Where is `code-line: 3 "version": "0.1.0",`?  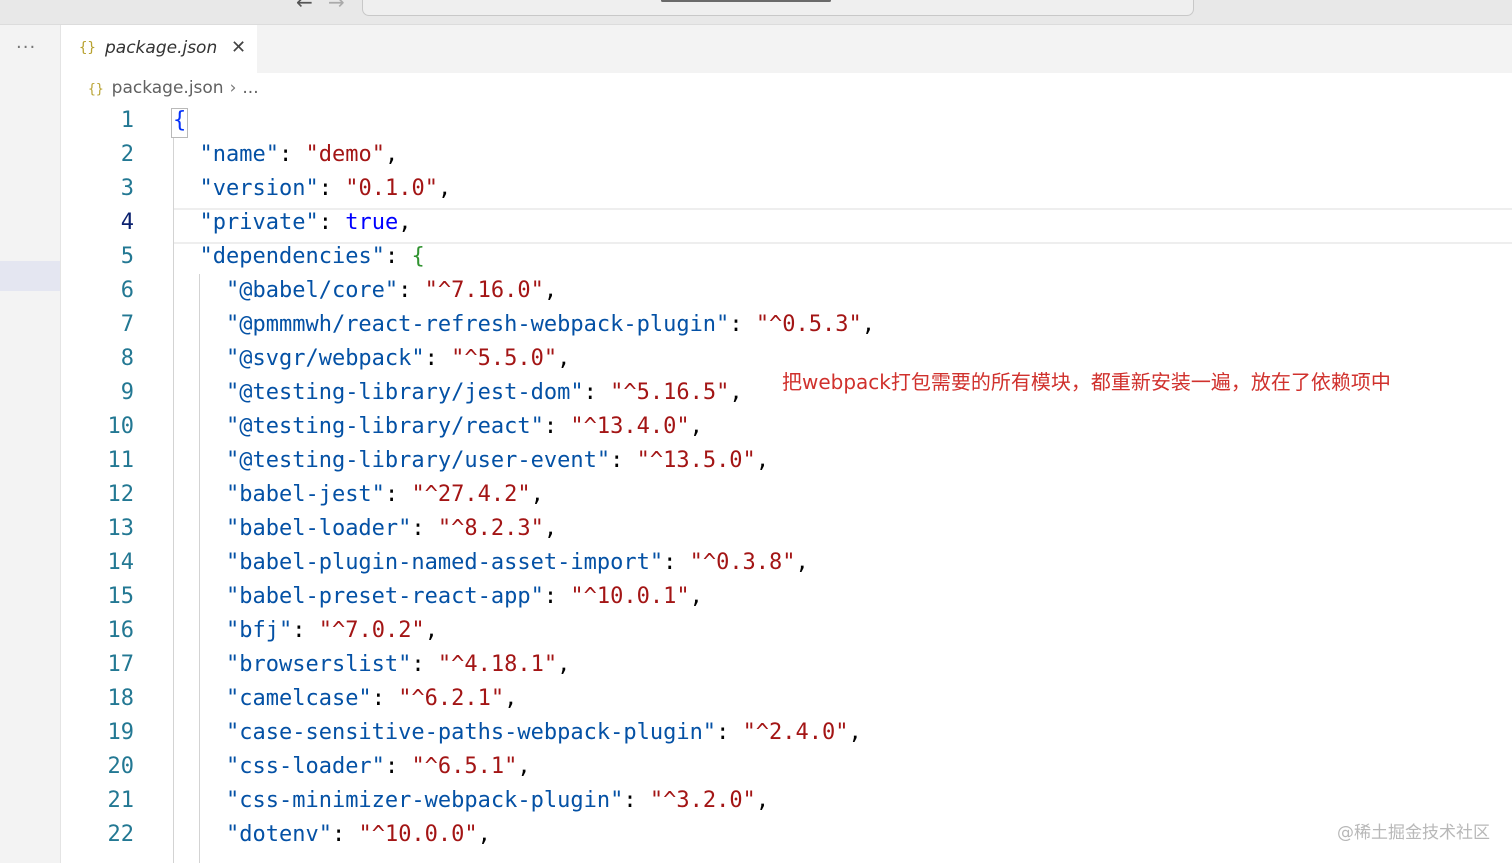
code-line: 3 "version": "0.1.0", is located at coordinates (786, 189).